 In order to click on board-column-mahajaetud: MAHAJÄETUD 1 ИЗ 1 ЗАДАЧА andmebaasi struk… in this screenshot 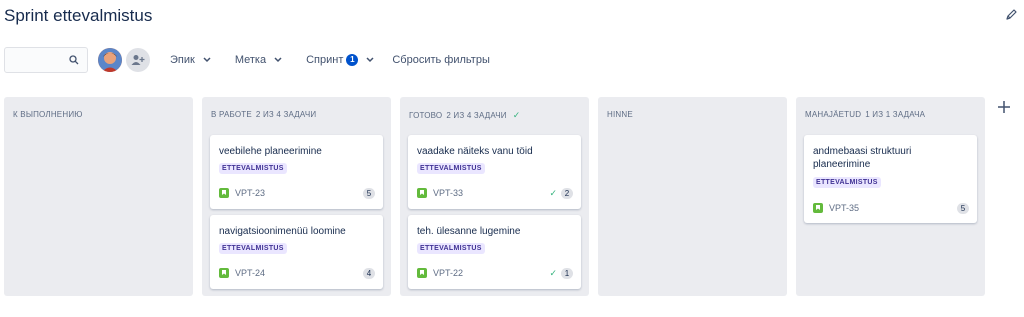, I will do `click(890, 196)`.